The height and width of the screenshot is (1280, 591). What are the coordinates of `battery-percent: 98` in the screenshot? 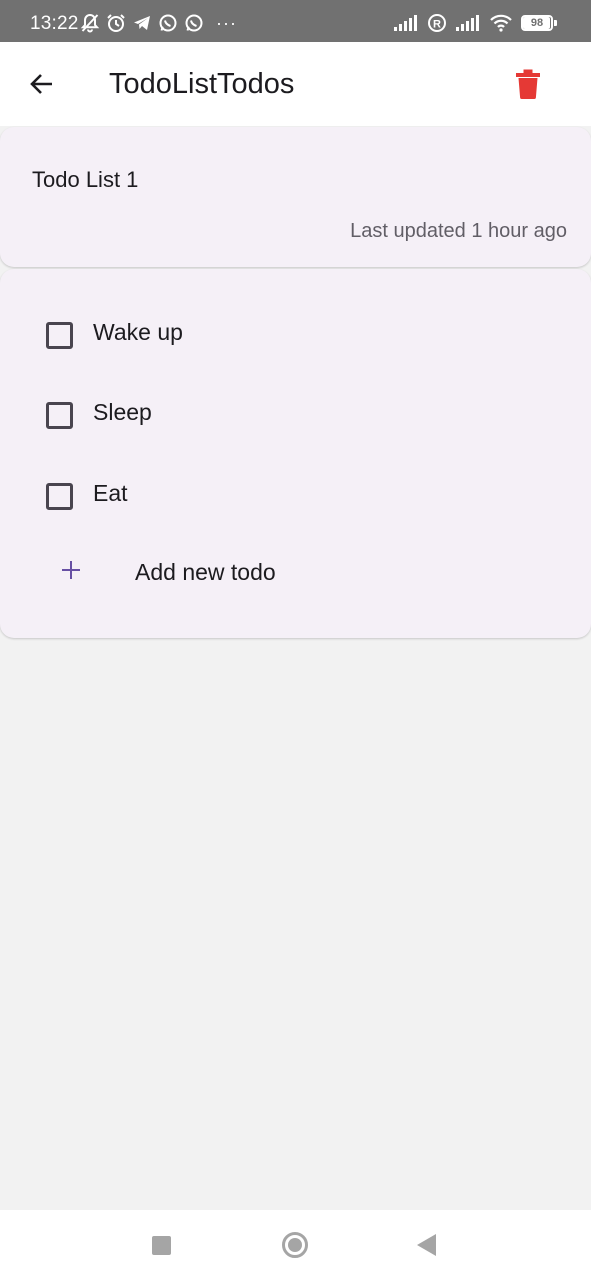 It's located at (537, 23).